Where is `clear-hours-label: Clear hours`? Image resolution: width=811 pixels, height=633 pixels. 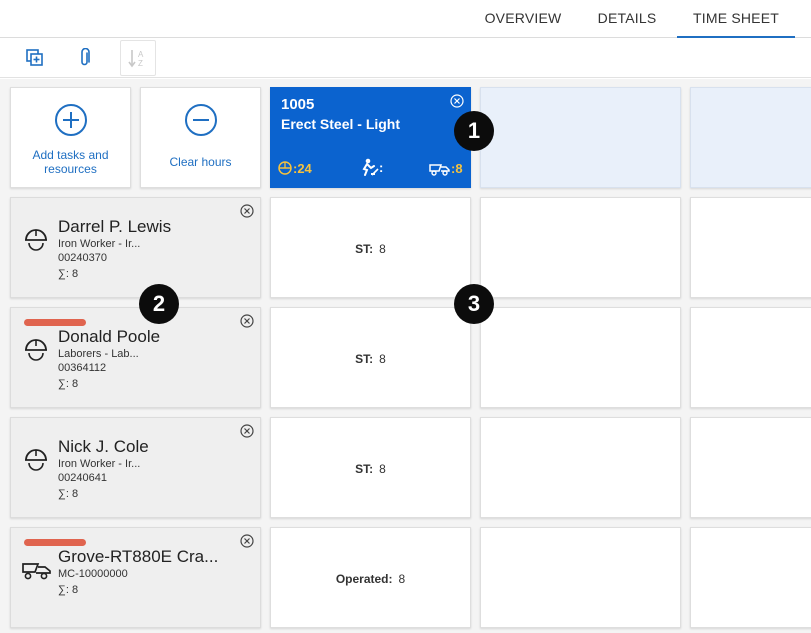
clear-hours-label: Clear hours is located at coordinates (200, 162).